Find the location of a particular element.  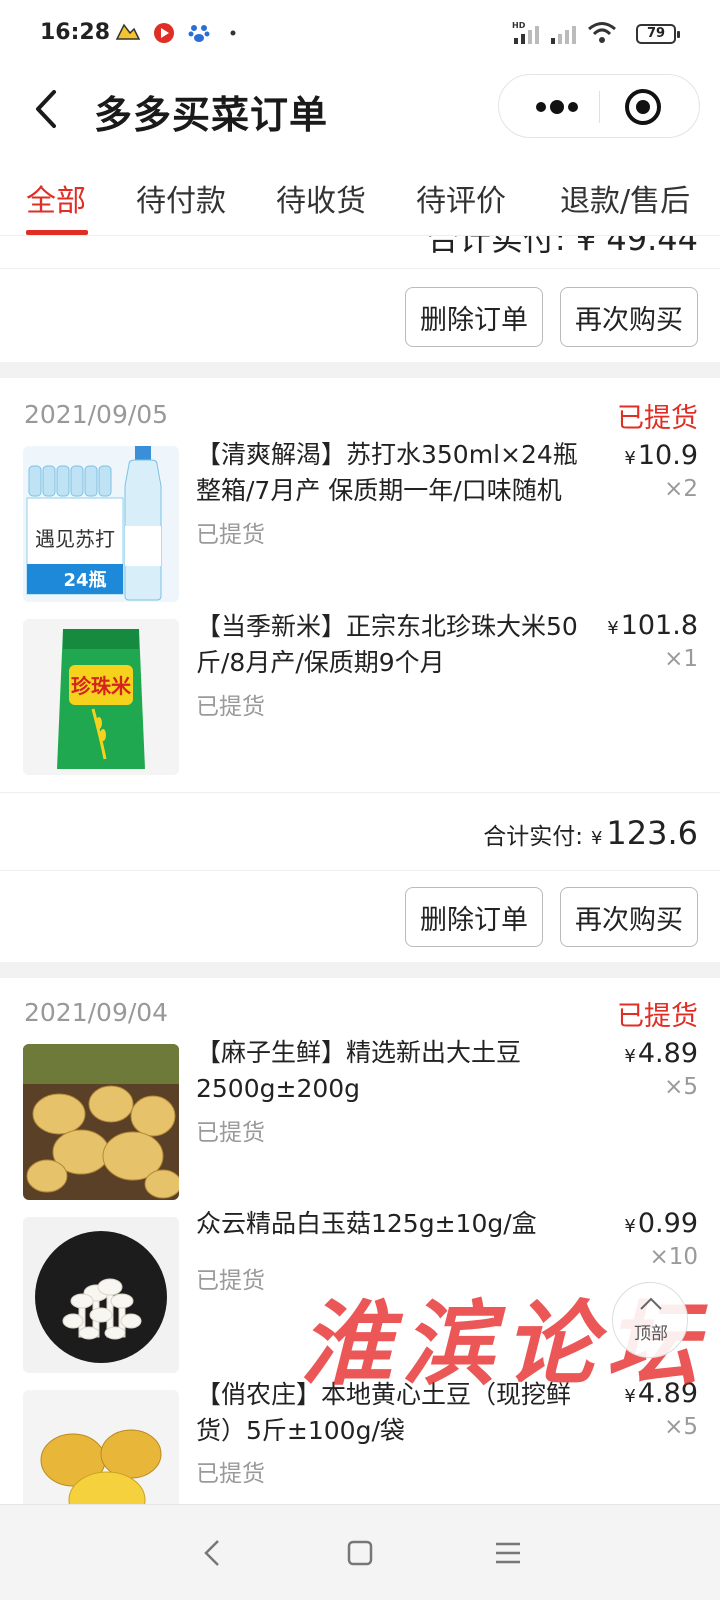

back-button is located at coordinates (46, 109).